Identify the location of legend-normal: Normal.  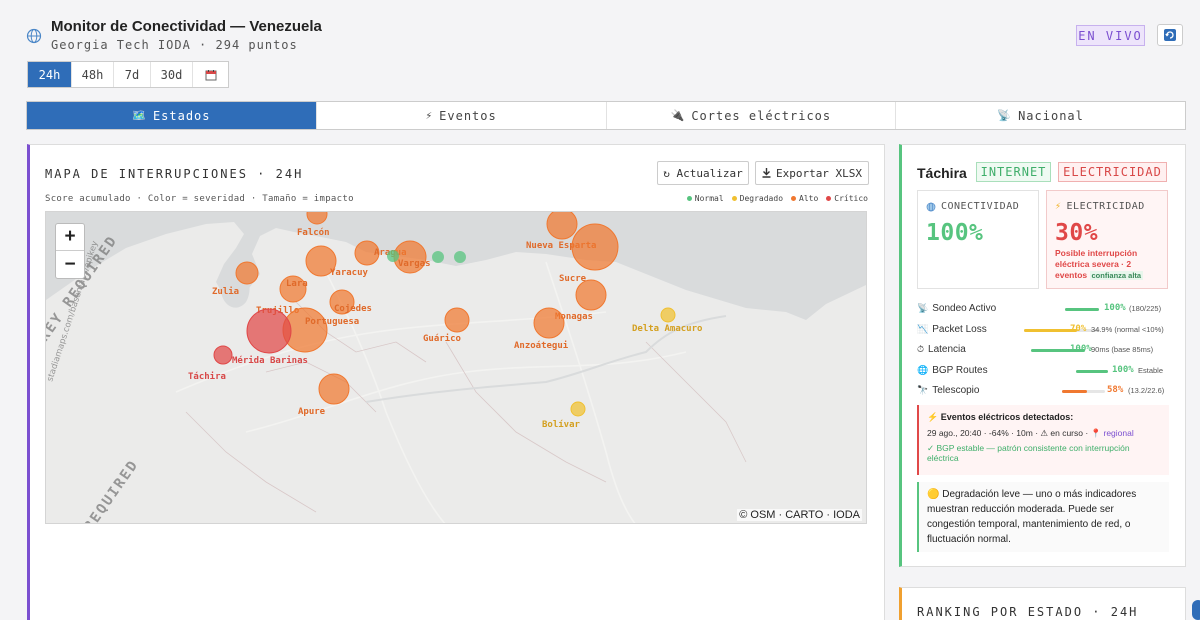
(705, 198).